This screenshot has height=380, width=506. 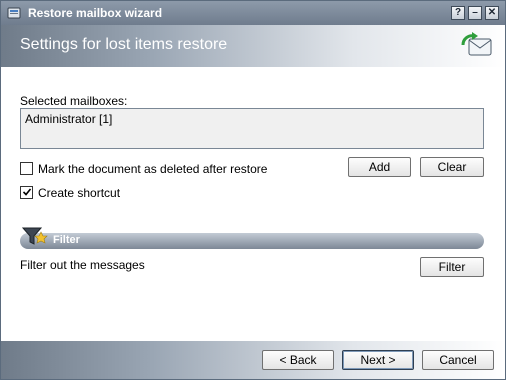 I want to click on cancel-button: Cancel, so click(x=458, y=360).